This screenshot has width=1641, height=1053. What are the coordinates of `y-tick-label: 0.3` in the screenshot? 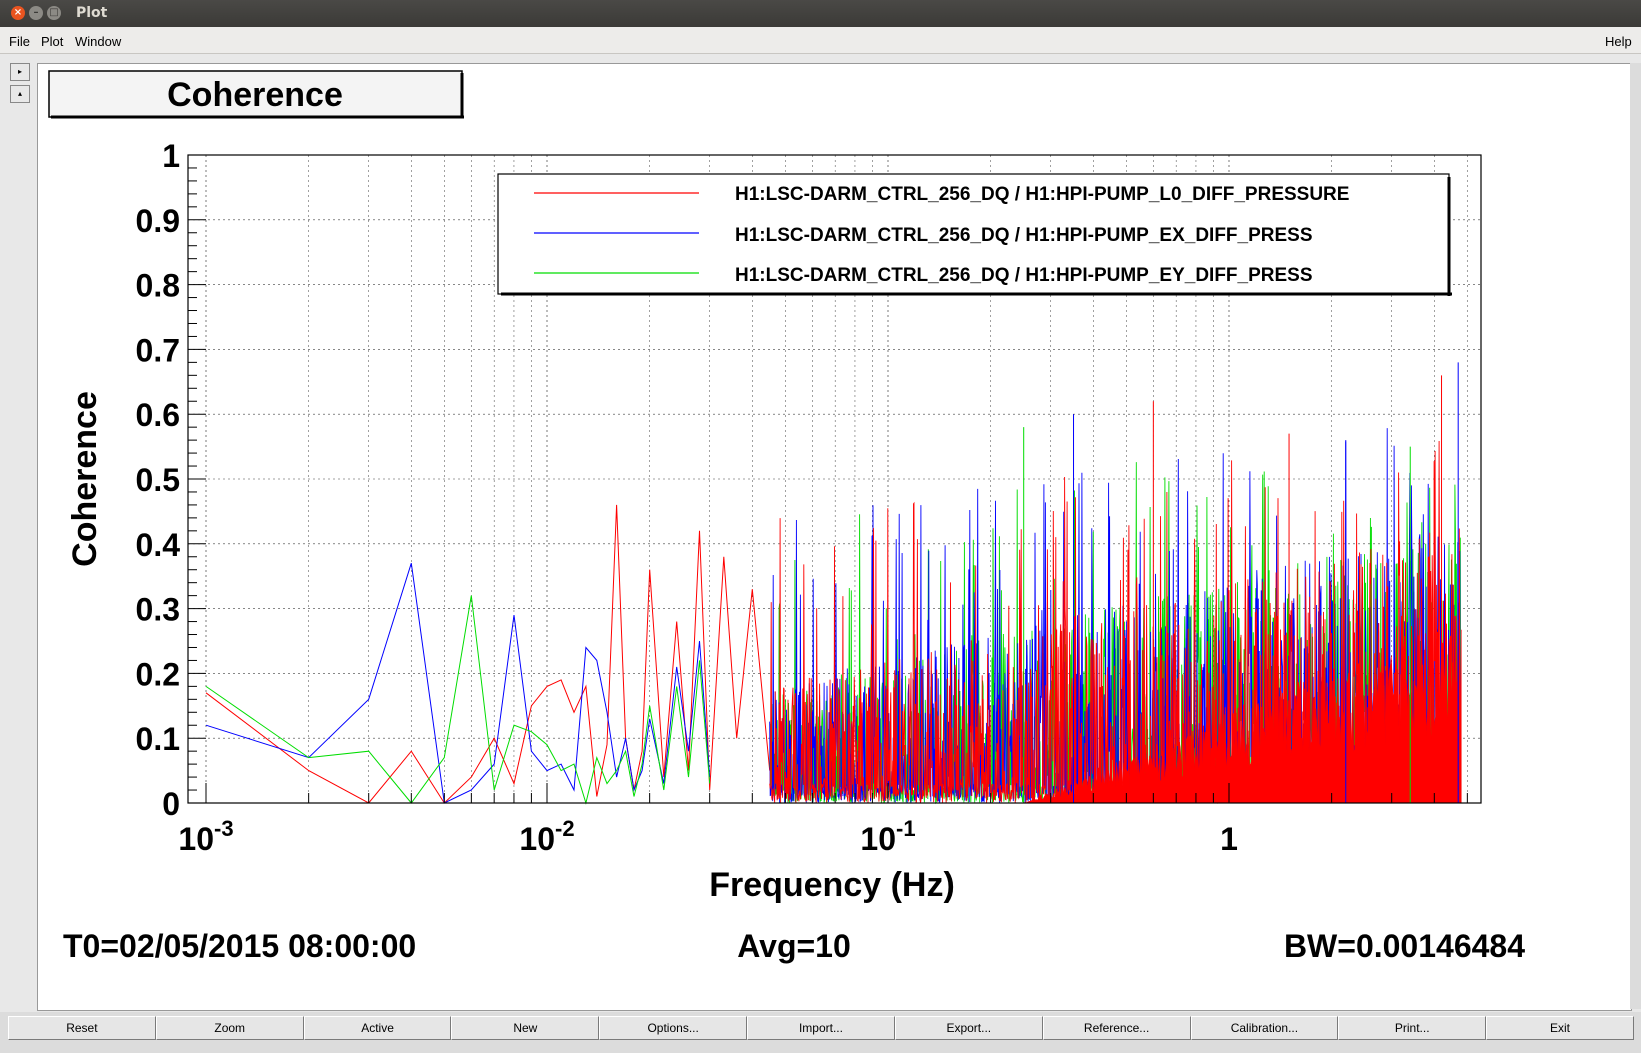 It's located at (158, 610).